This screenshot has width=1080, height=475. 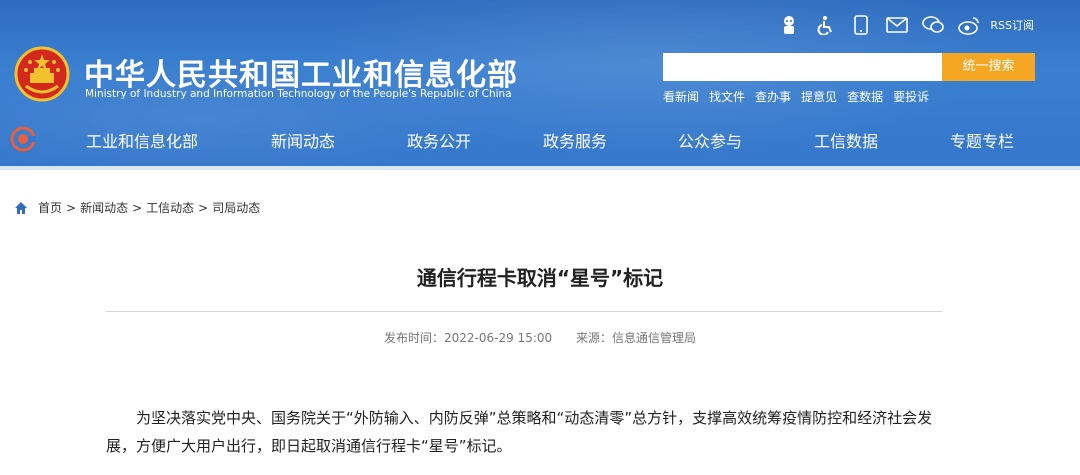 What do you see at coordinates (933, 25) in the screenshot?
I see `wechat-icon` at bounding box center [933, 25].